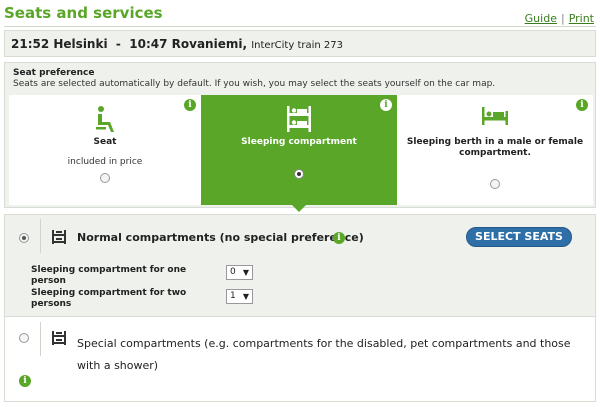 Image resolution: width=600 pixels, height=407 pixels. What do you see at coordinates (297, 45) in the screenshot?
I see `train-name: InterCity train 273` at bounding box center [297, 45].